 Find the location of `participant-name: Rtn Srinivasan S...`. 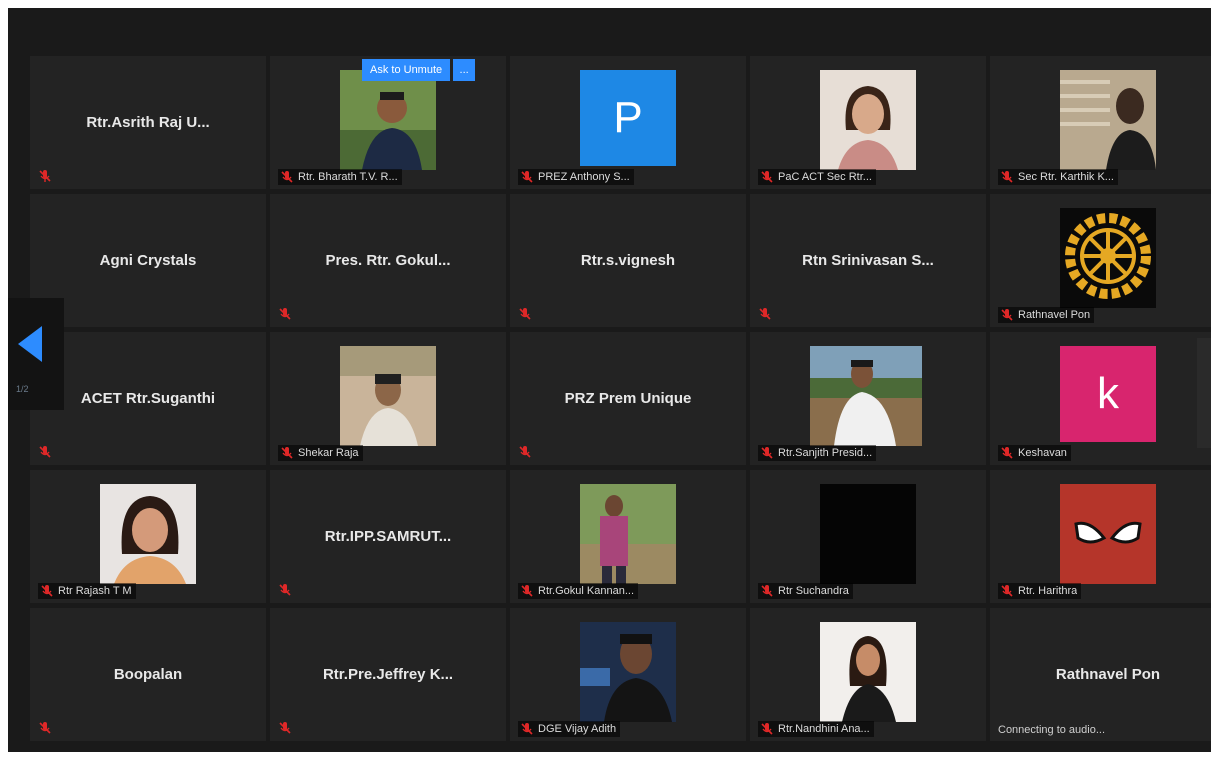

participant-name: Rtn Srinivasan S... is located at coordinates (868, 260).